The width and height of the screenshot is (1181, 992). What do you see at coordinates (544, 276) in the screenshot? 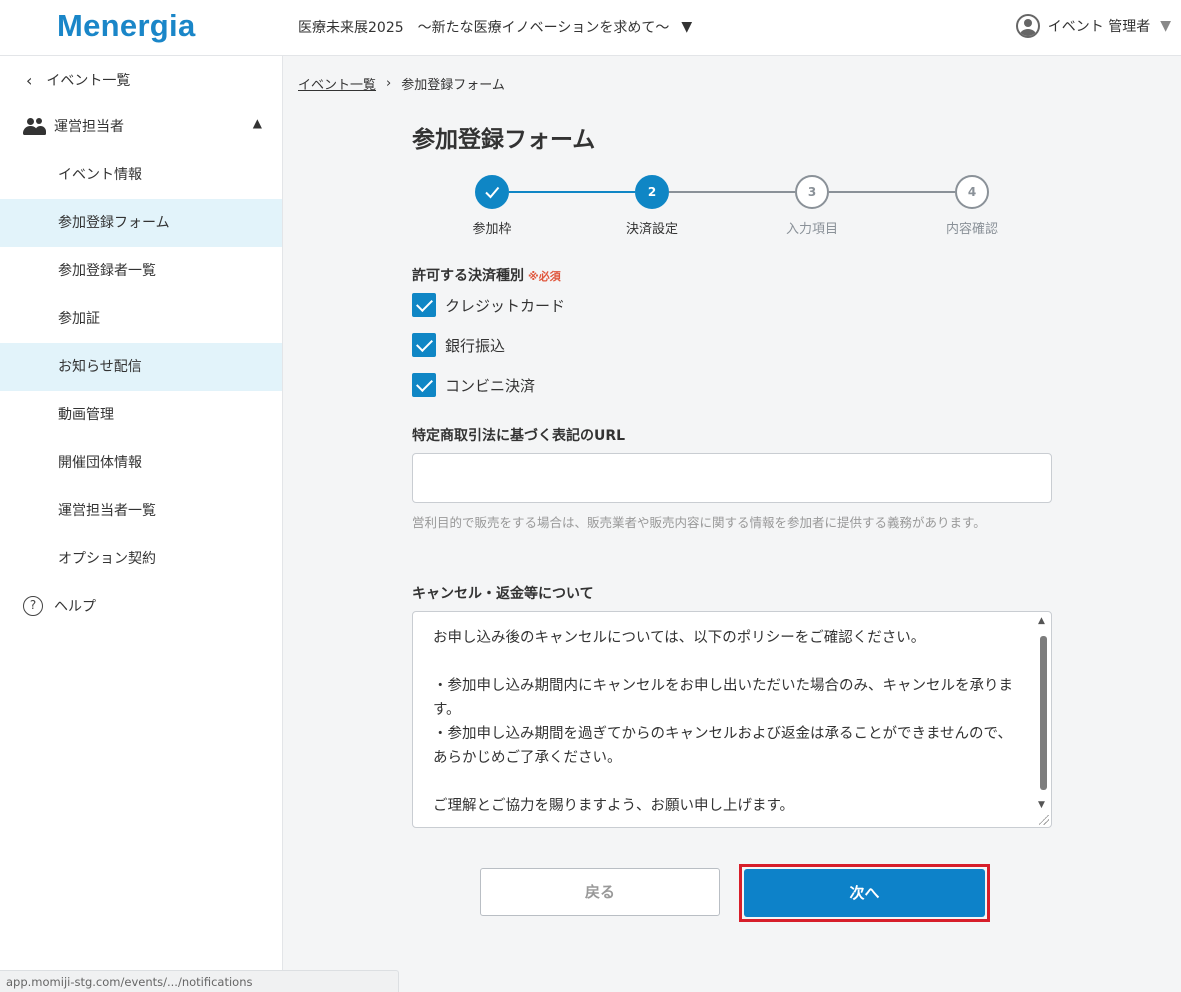
I see `required-badge: ※必須` at bounding box center [544, 276].